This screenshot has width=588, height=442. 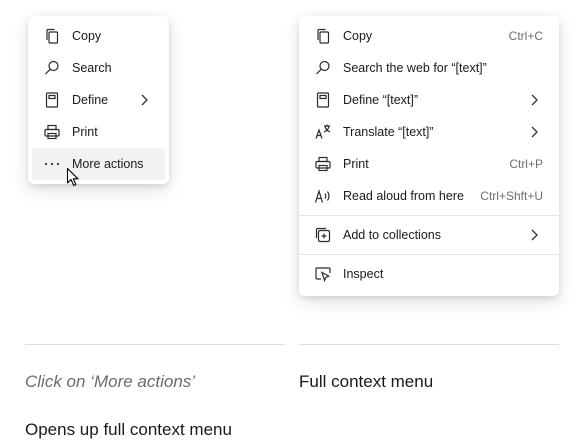 What do you see at coordinates (525, 36) in the screenshot?
I see `shortcut-text: Ctrl+C` at bounding box center [525, 36].